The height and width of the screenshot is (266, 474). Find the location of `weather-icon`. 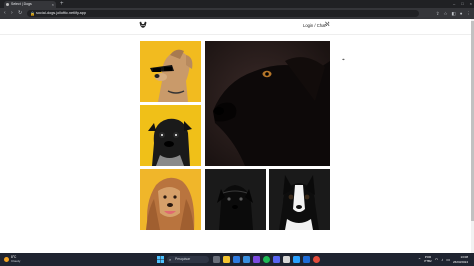

weather-icon is located at coordinates (6, 259).